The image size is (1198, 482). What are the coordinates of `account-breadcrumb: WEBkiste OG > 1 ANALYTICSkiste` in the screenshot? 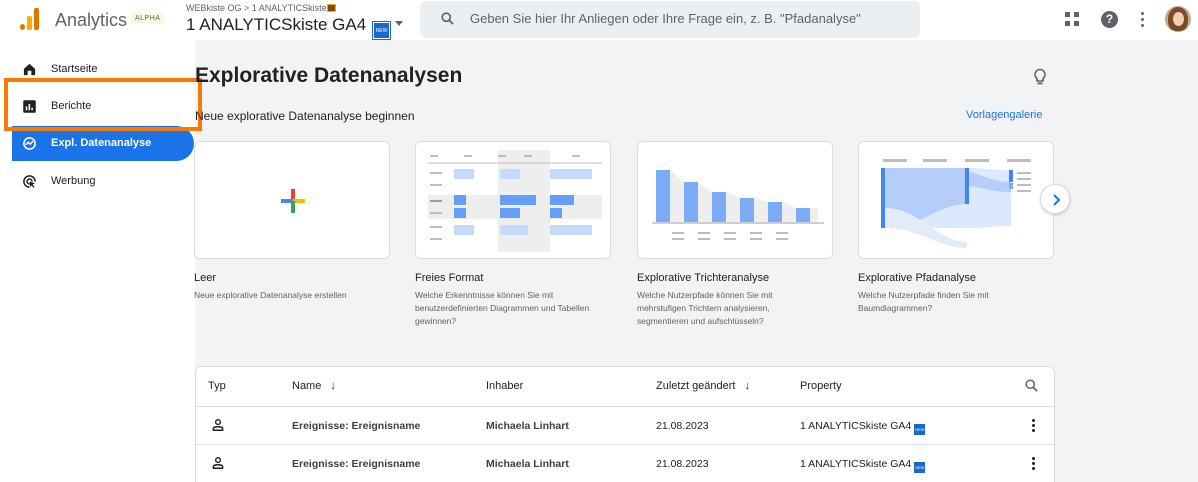 It's located at (261, 8).